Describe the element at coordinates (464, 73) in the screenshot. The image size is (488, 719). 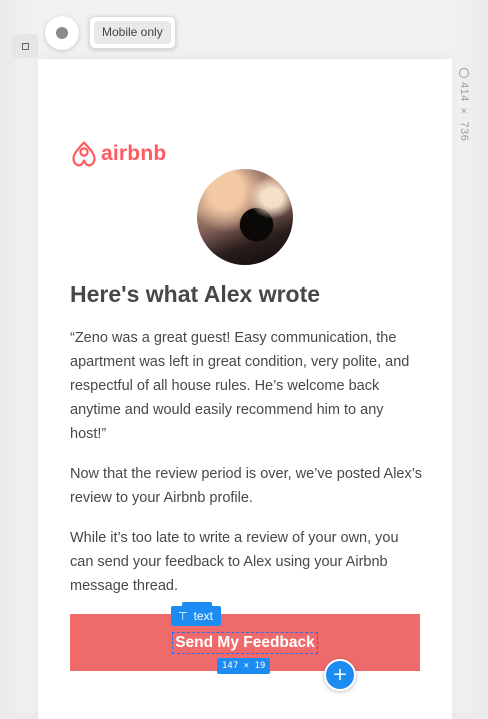
I see `settings-icon` at that location.